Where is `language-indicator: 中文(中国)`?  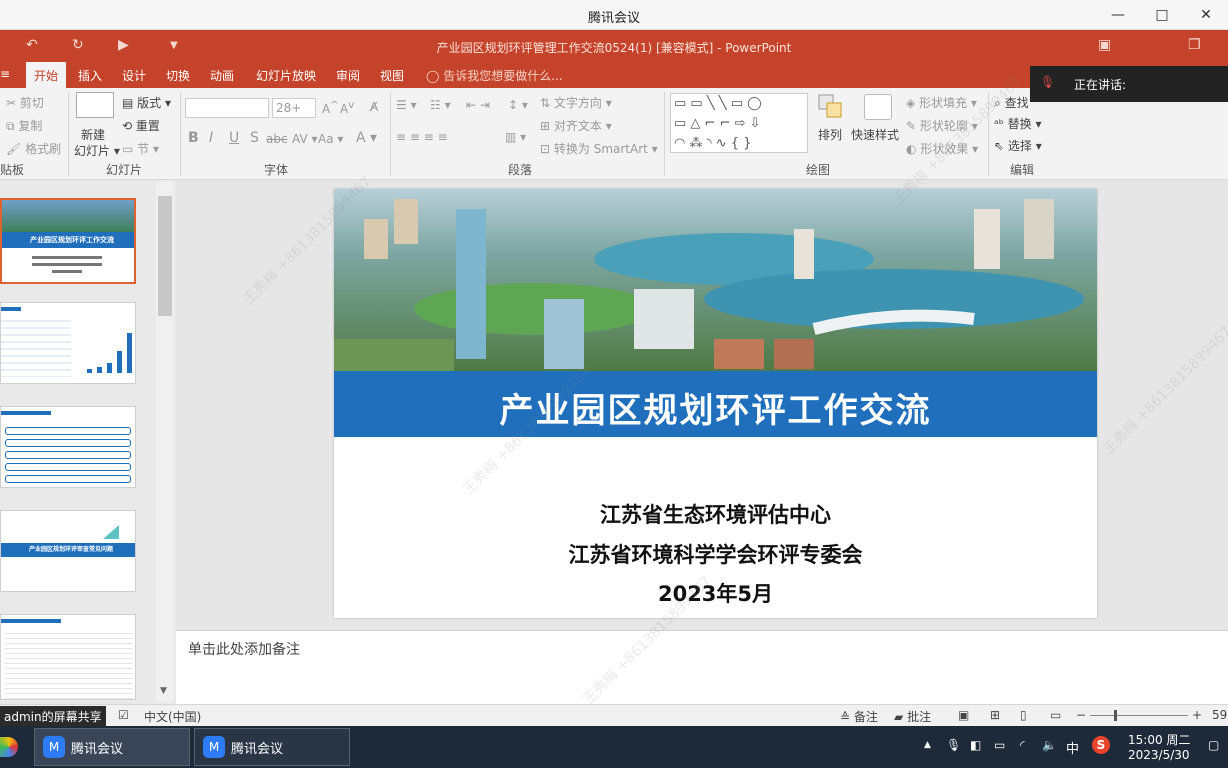 language-indicator: 中文(中国) is located at coordinates (172, 716).